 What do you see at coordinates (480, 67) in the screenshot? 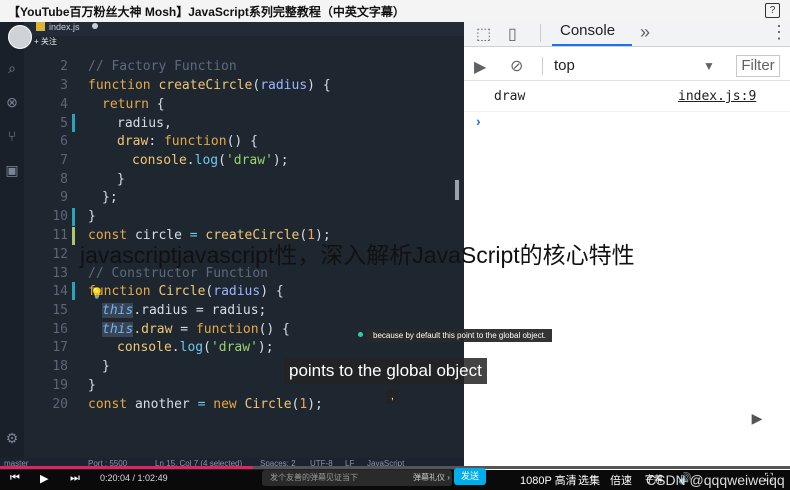
I see `sidebar-toggle-icon: ▶` at bounding box center [480, 67].